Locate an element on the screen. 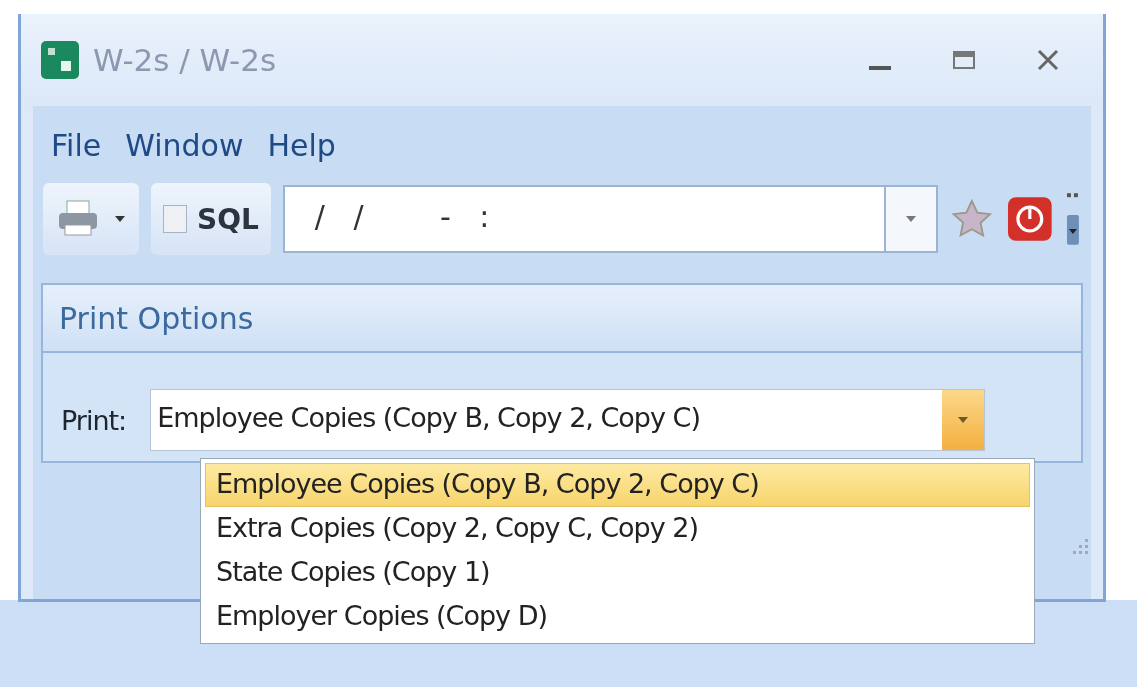 Image resolution: width=1137 pixels, height=687 pixels. resize-grip-icon is located at coordinates (1081, 547).